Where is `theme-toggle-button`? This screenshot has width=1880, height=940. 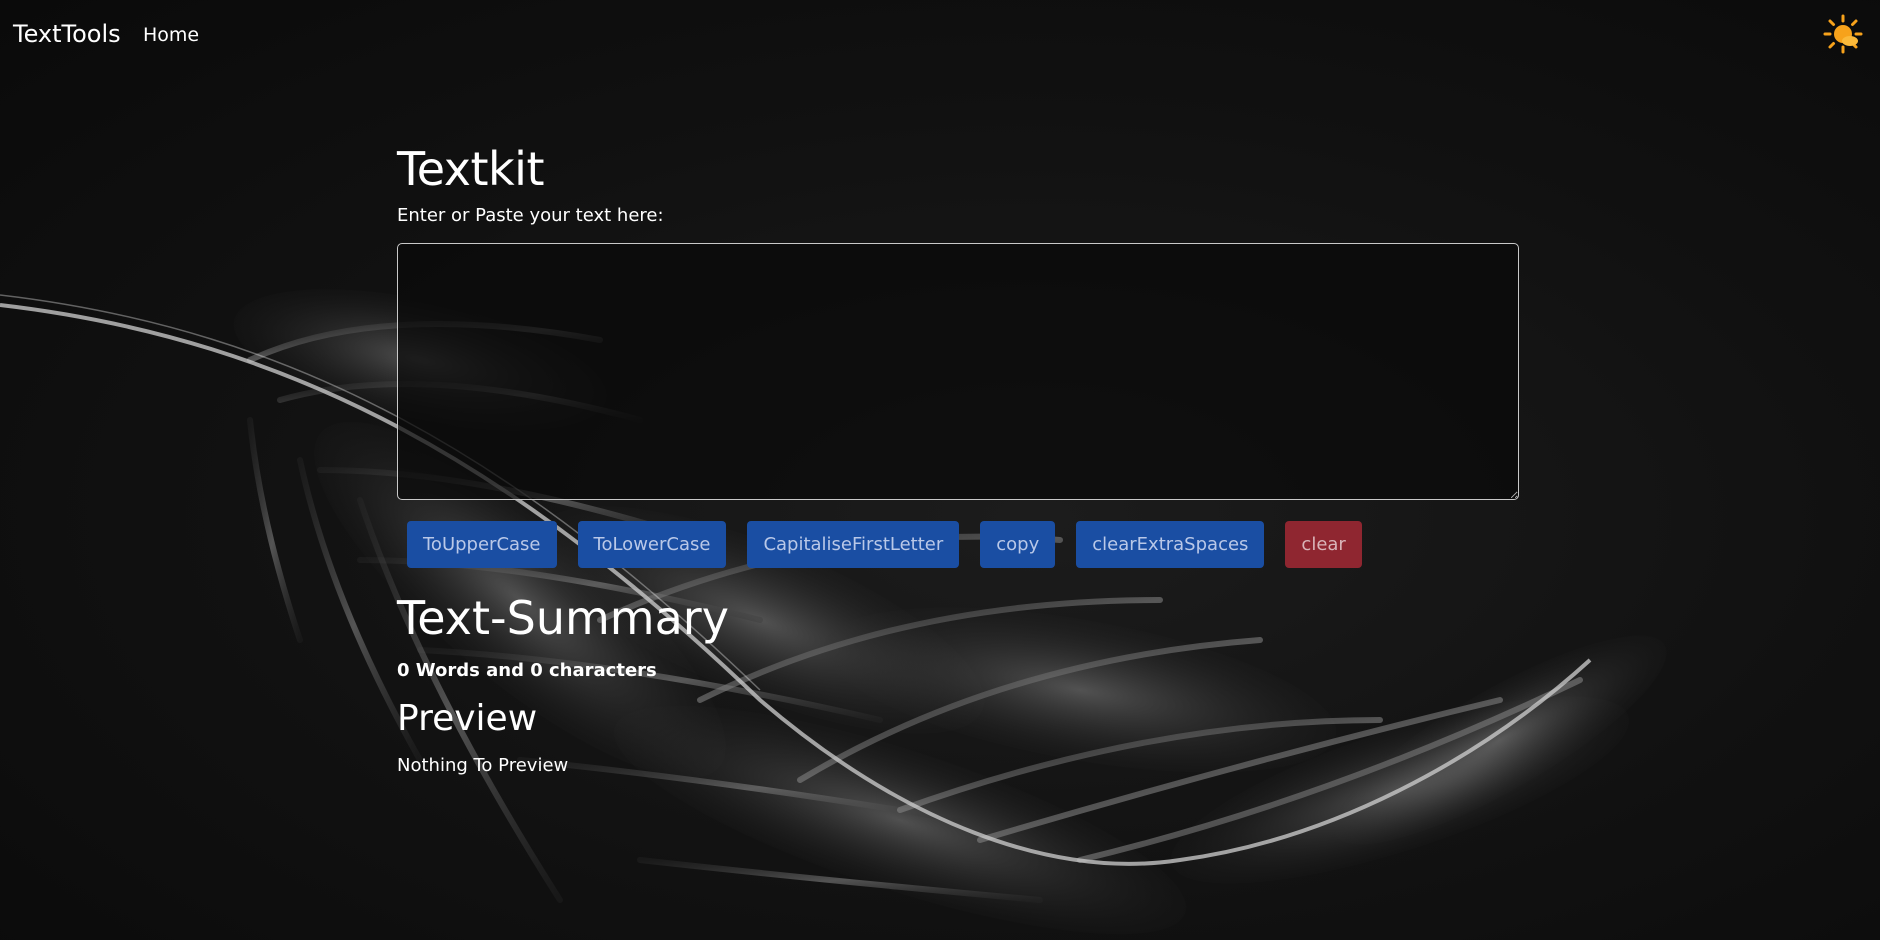
theme-toggle-button is located at coordinates (1843, 34).